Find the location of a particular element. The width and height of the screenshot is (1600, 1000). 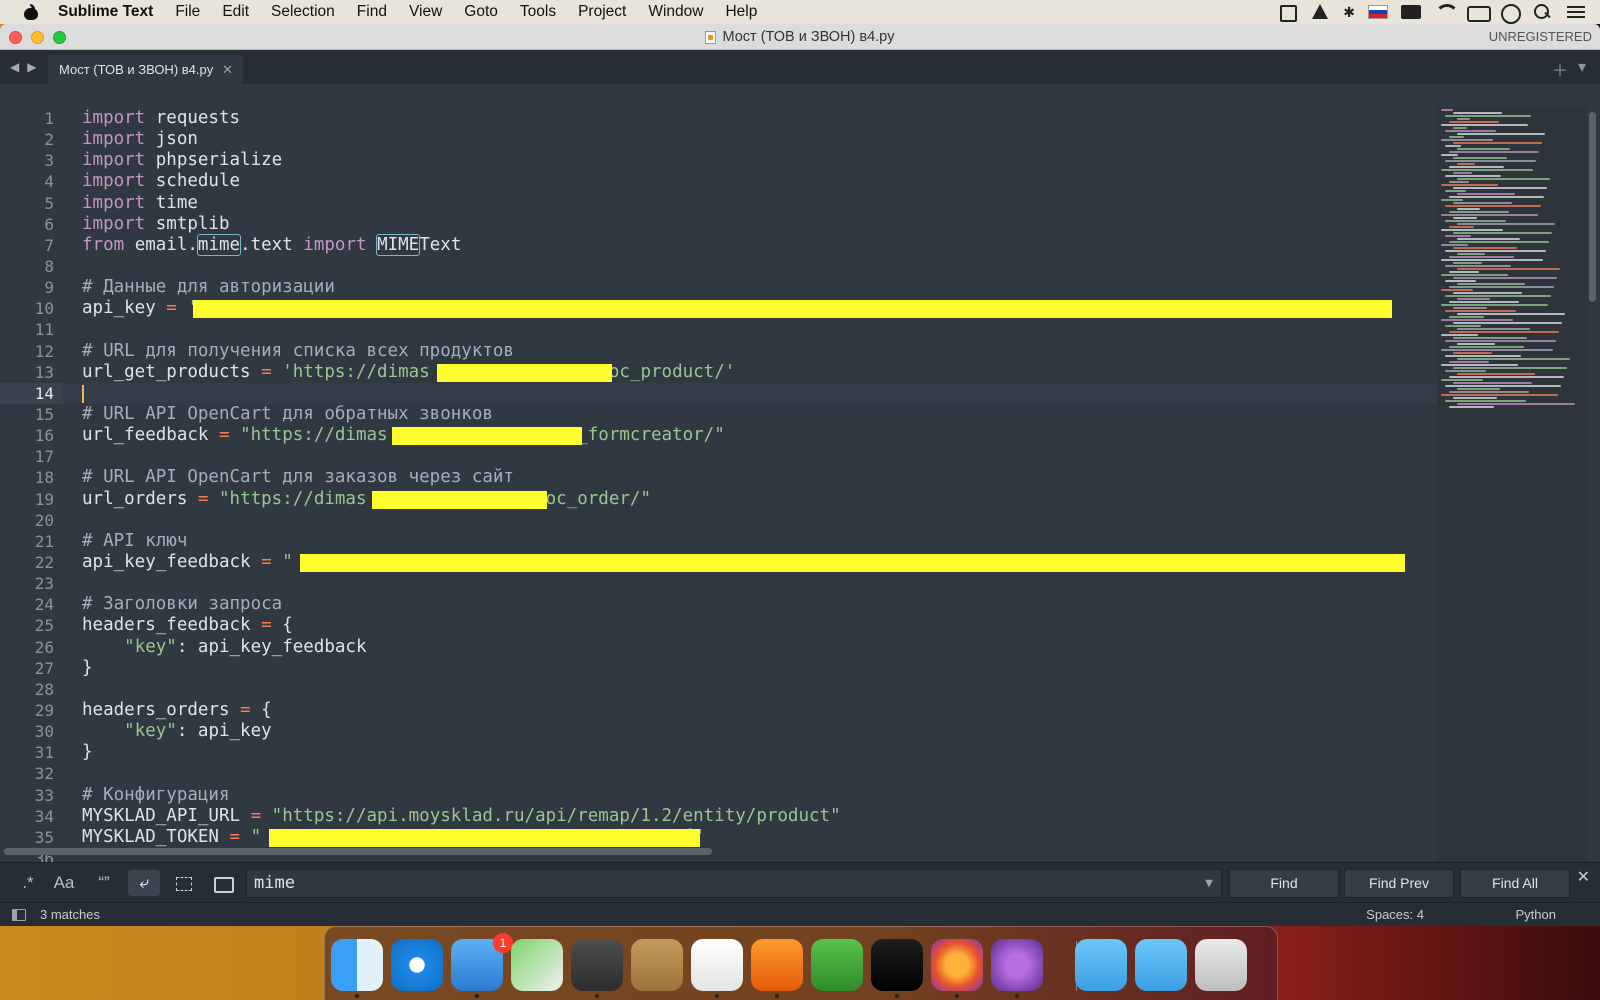

sublime-text-icon is located at coordinates (597, 965).